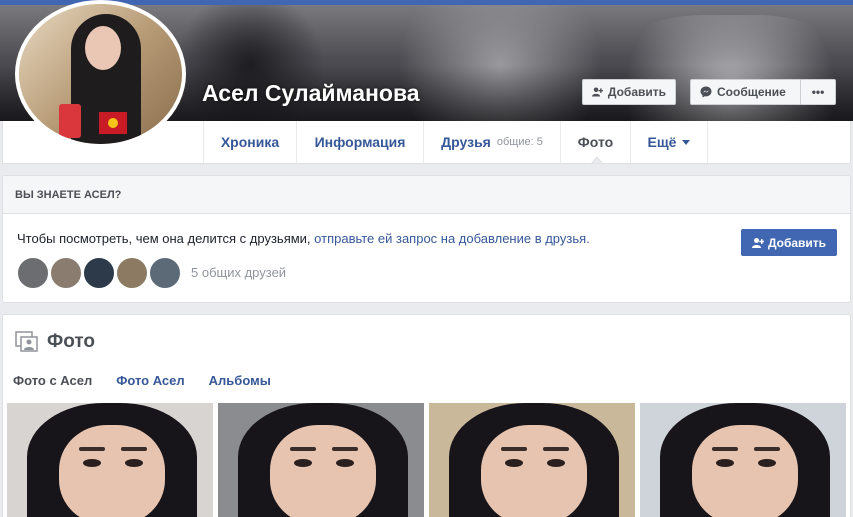  What do you see at coordinates (150, 380) in the screenshot?
I see `subtab-her-photos: Фото Асел` at bounding box center [150, 380].